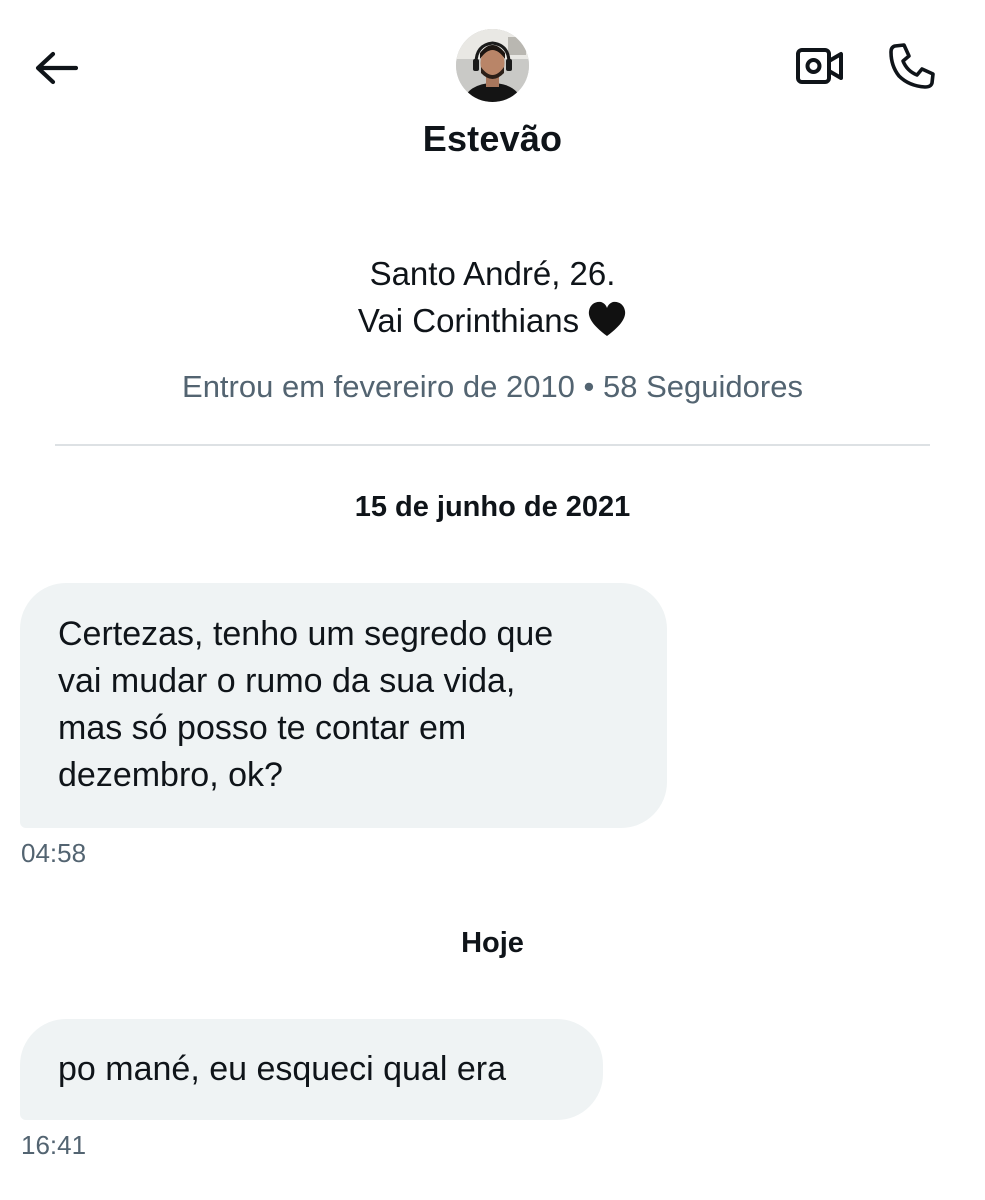 This screenshot has width=985, height=1200. I want to click on black-heart-icon, so click(607, 323).